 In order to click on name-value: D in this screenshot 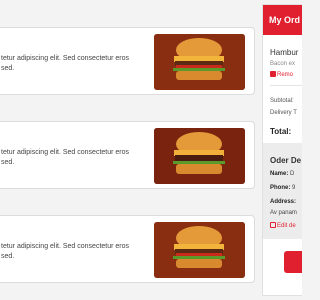, I will do `click(292, 174)`.